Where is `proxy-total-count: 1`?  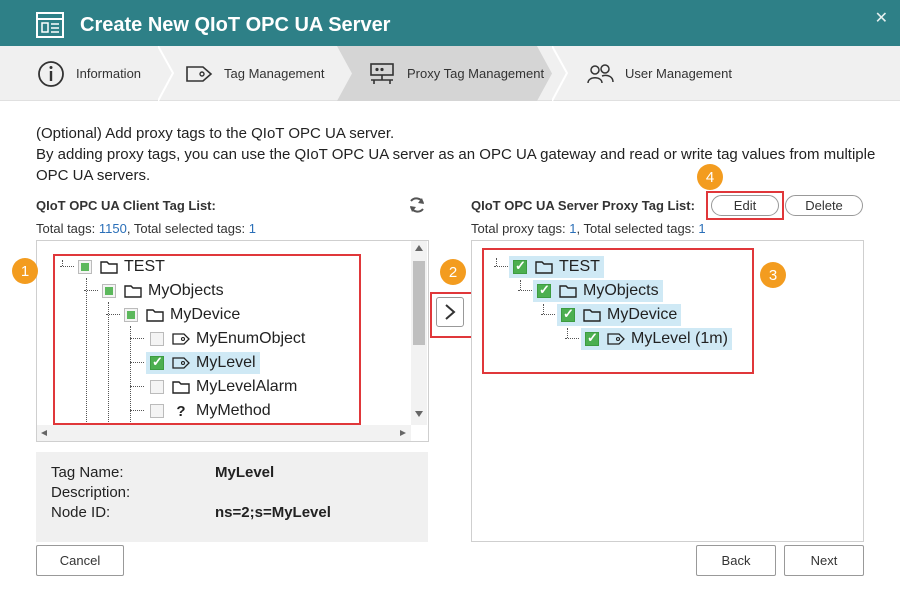 proxy-total-count: 1 is located at coordinates (573, 228).